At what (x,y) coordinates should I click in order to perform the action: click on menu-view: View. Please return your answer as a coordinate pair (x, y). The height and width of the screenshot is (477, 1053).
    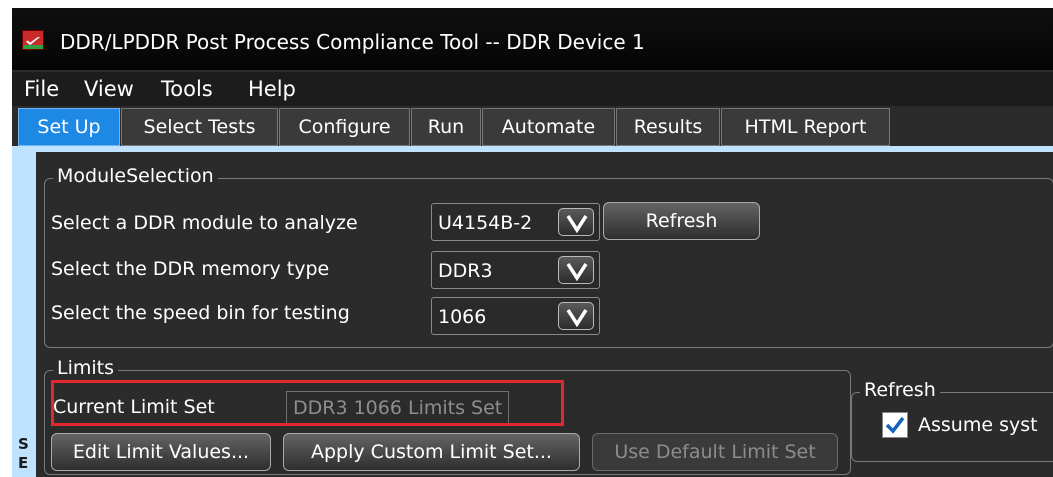
    Looking at the image, I should click on (109, 89).